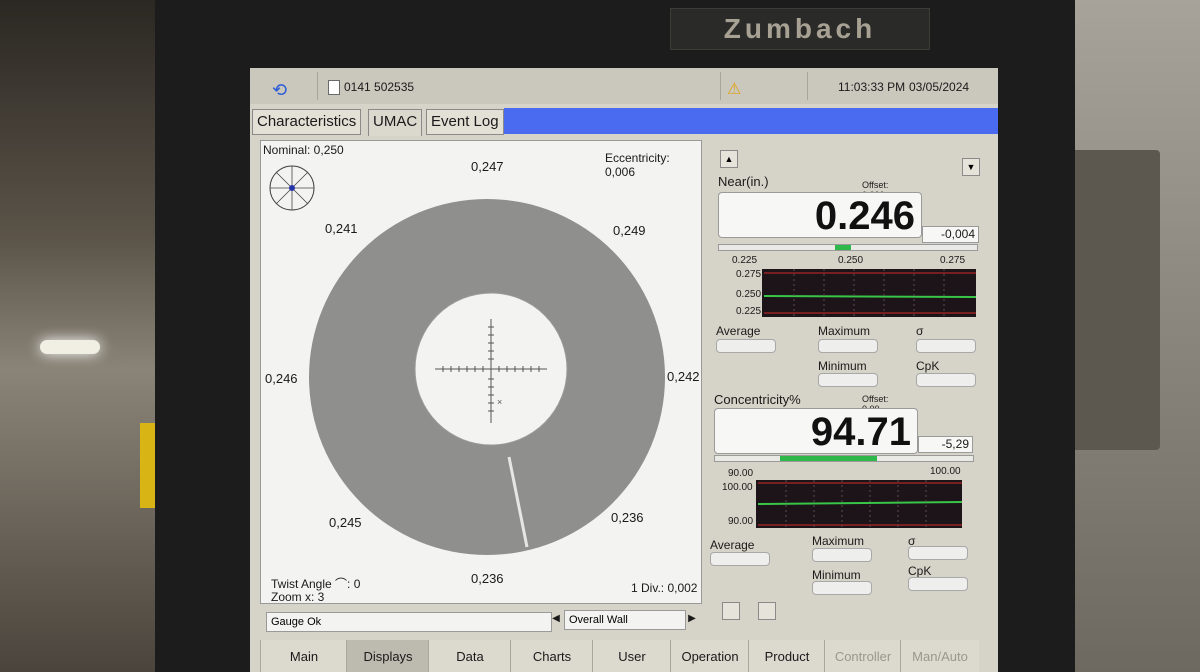  Describe the element at coordinates (842, 247) in the screenshot. I see `near-level-fill` at that location.